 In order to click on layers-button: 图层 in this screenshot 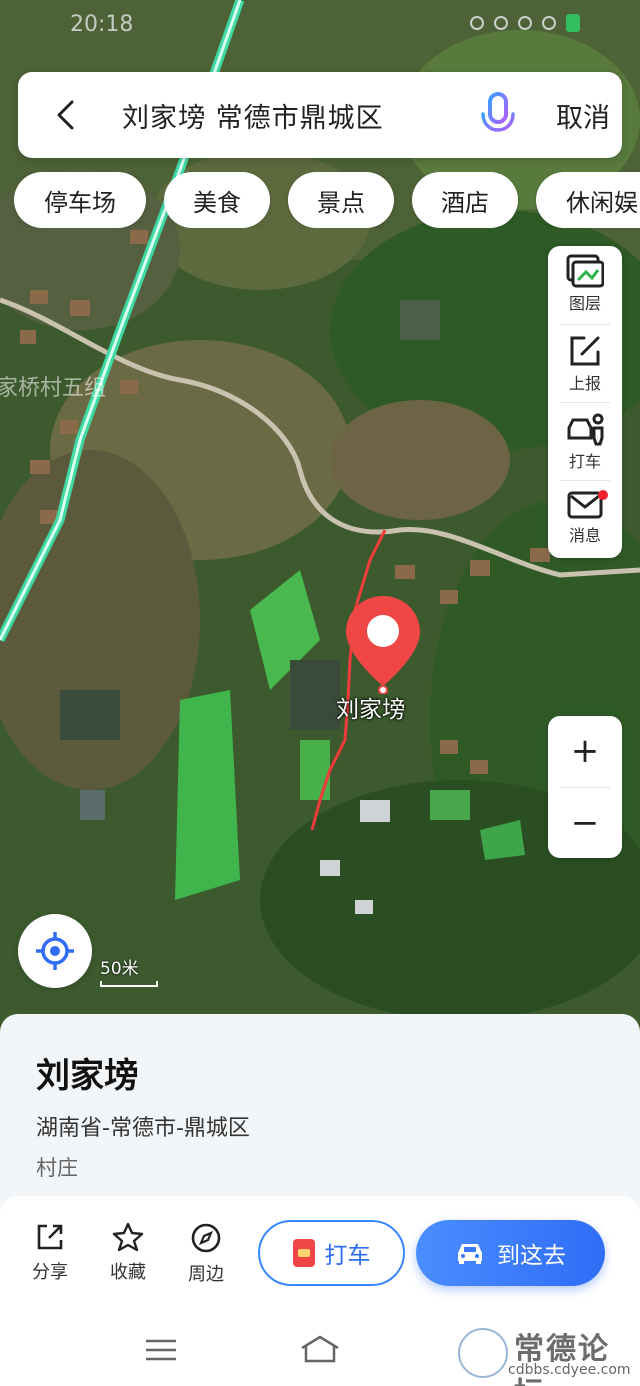, I will do `click(585, 285)`.